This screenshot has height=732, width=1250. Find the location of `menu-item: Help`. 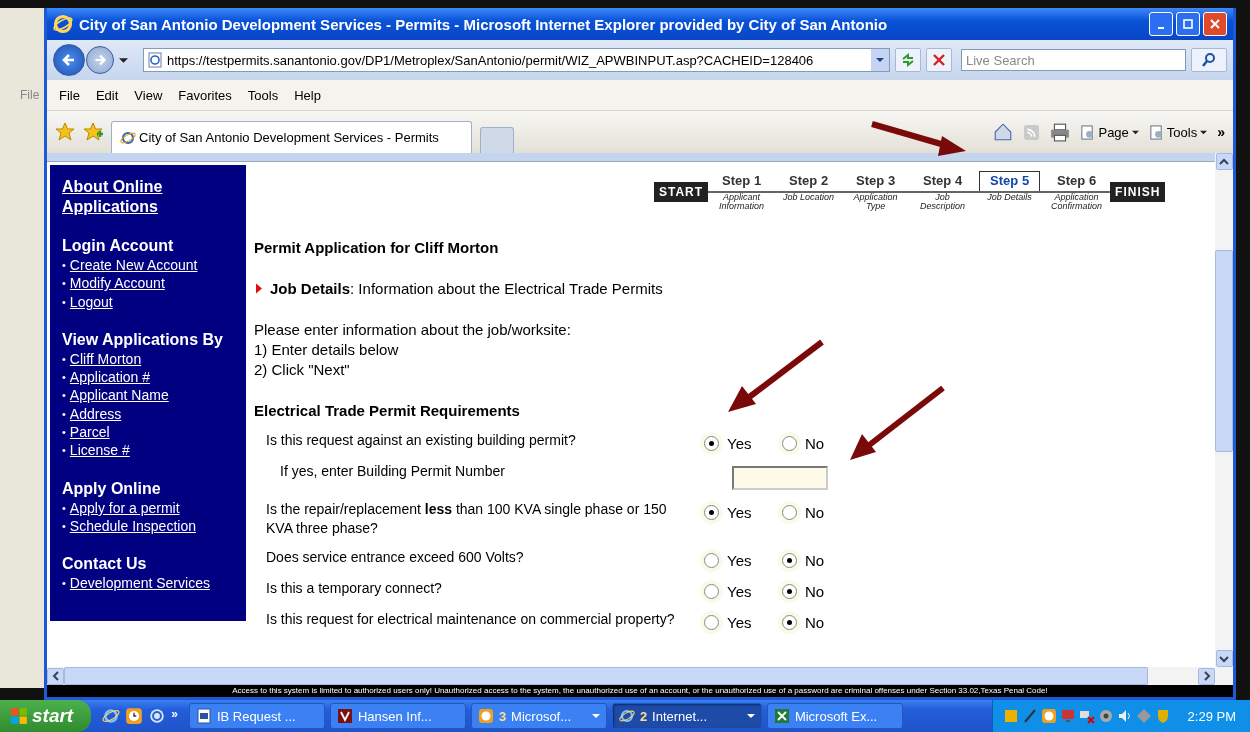

menu-item: Help is located at coordinates (307, 95).